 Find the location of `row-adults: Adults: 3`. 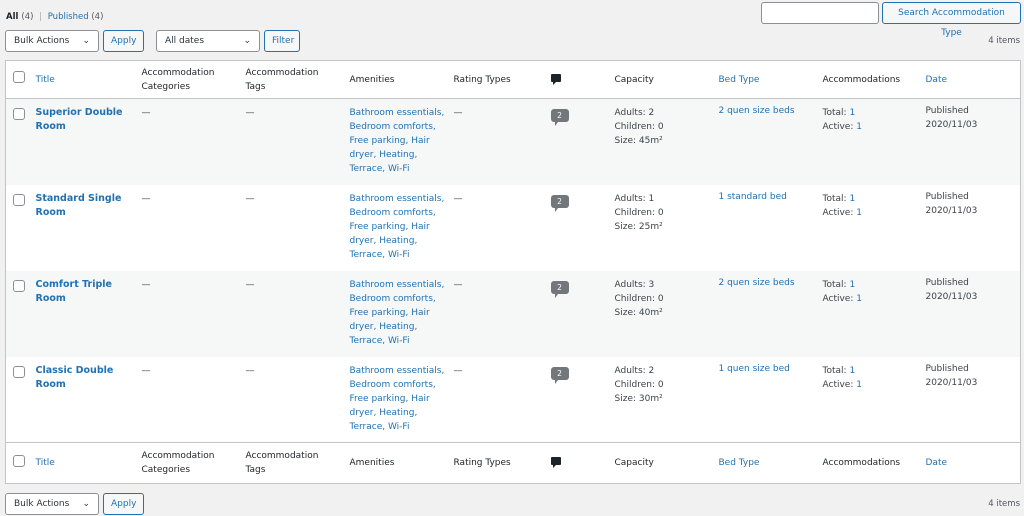

row-adults: Adults: 3 is located at coordinates (634, 284).